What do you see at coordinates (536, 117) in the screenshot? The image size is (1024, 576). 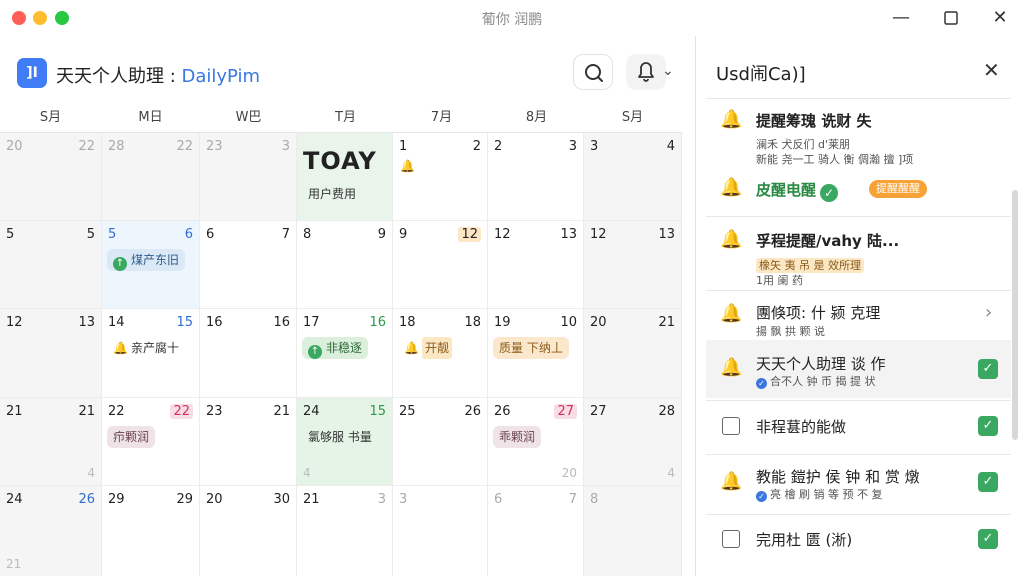 I see `weekday-label: 8月` at bounding box center [536, 117].